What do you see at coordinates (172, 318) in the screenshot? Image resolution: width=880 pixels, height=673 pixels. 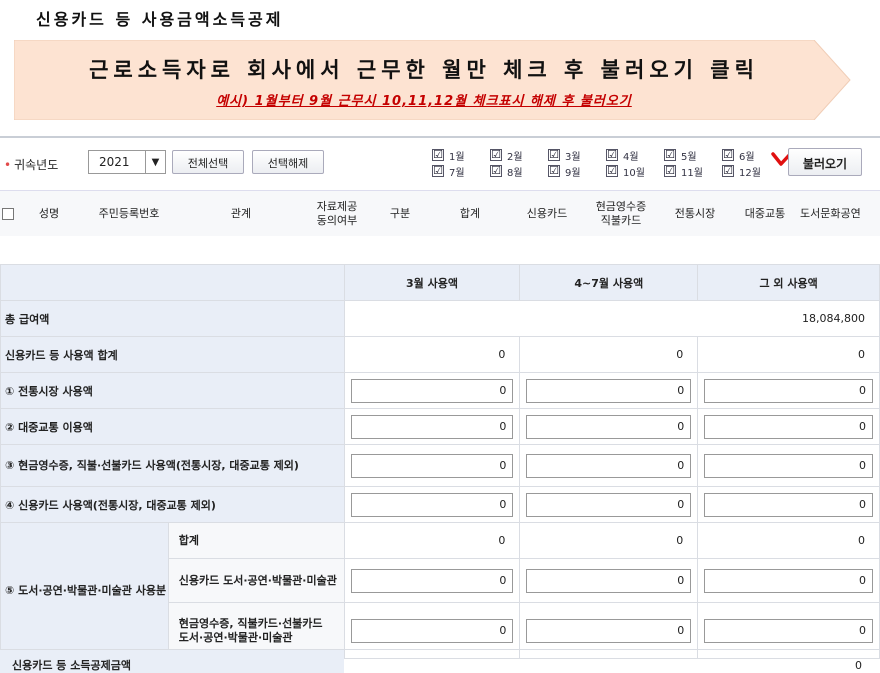 I see `total-salary-label: 총 급여액` at bounding box center [172, 318].